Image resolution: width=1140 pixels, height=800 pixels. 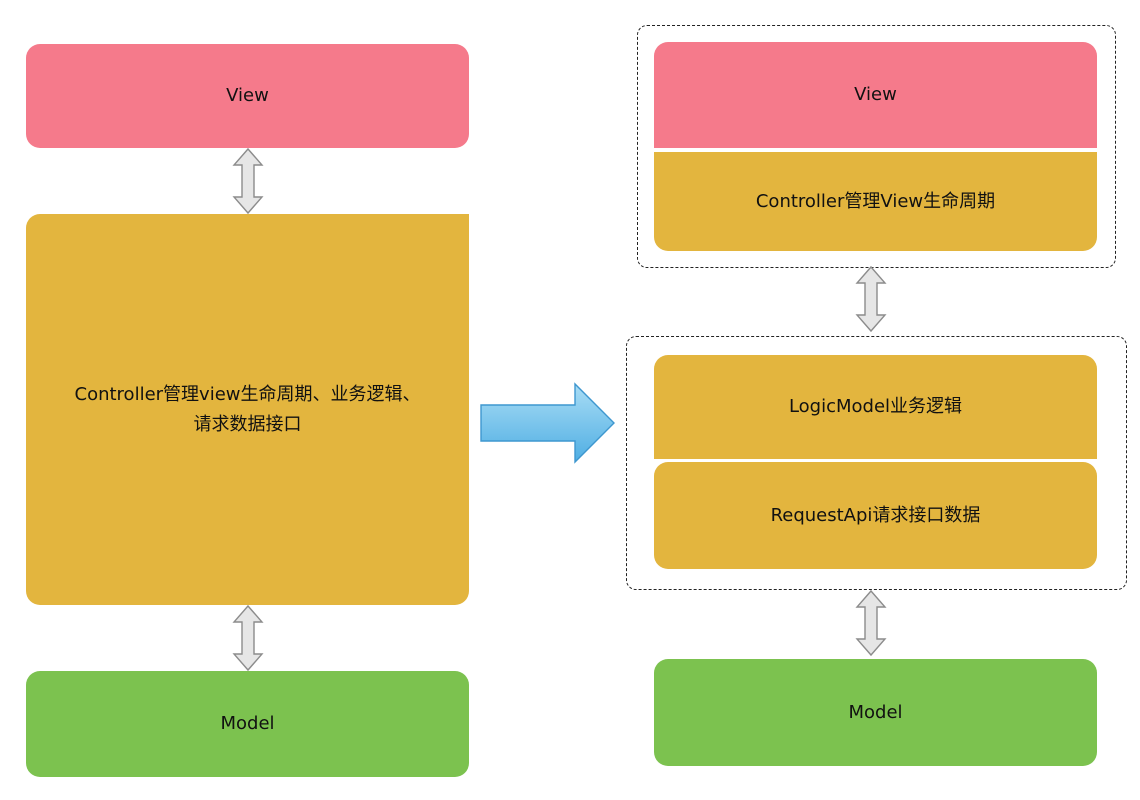 I want to click on right-view-box: View, so click(x=875, y=95).